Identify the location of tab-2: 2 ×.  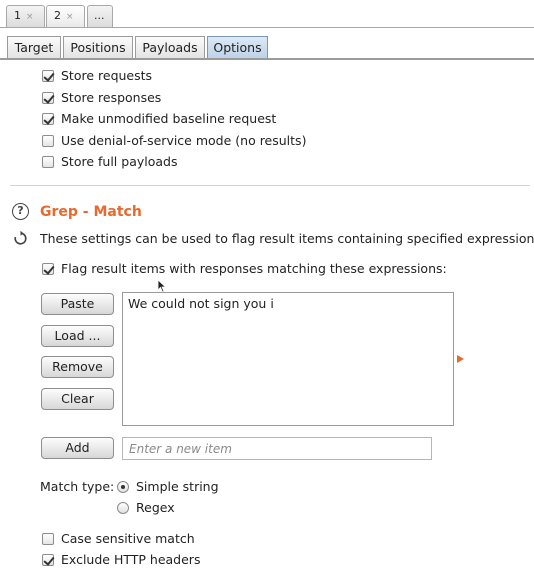
(65, 16).